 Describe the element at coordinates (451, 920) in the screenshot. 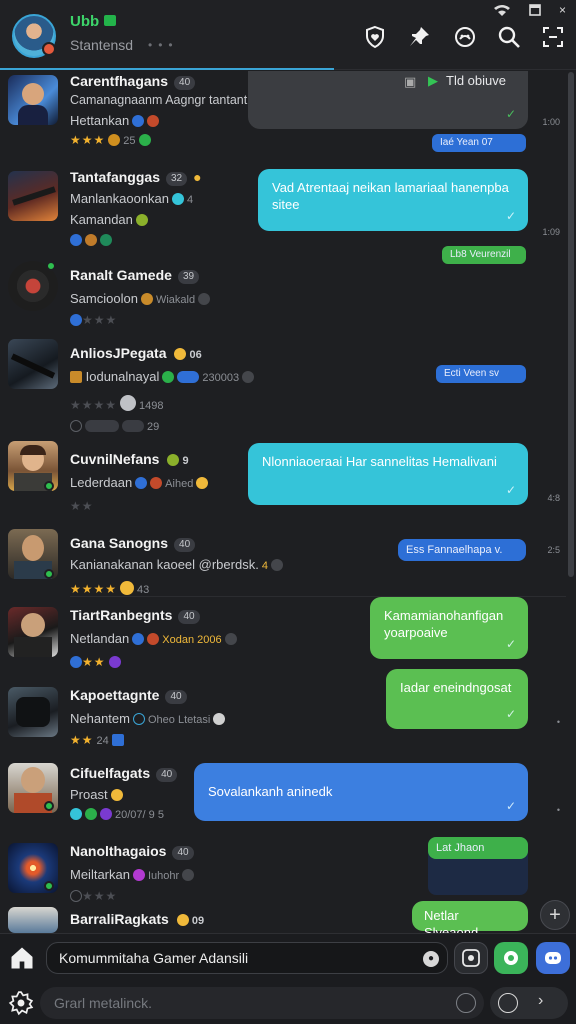

I see `bubble-text: Netlar Slyeaond` at that location.